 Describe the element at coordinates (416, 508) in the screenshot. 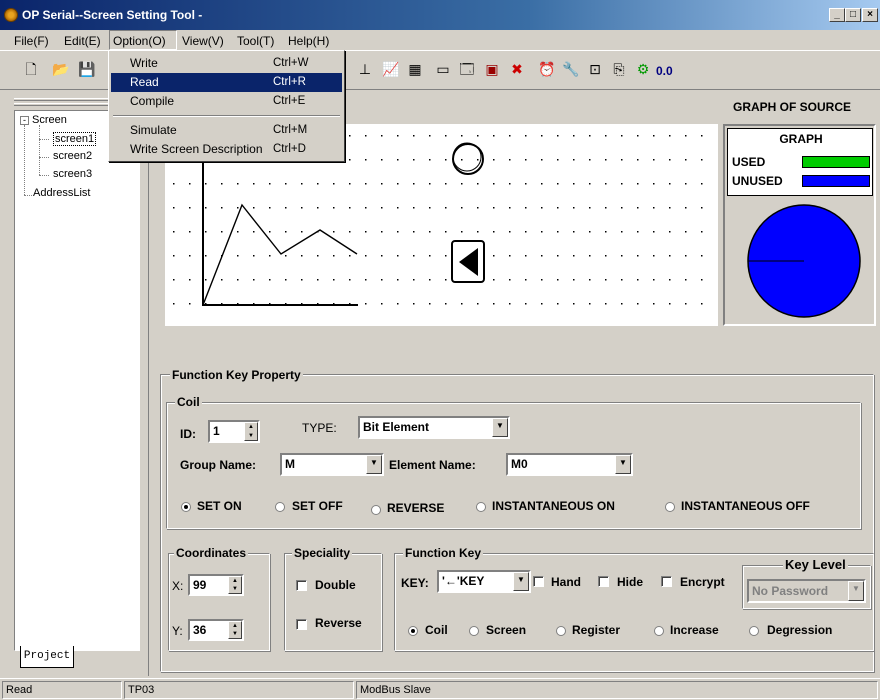

I see `mode-reverse-label: REVERSE` at that location.